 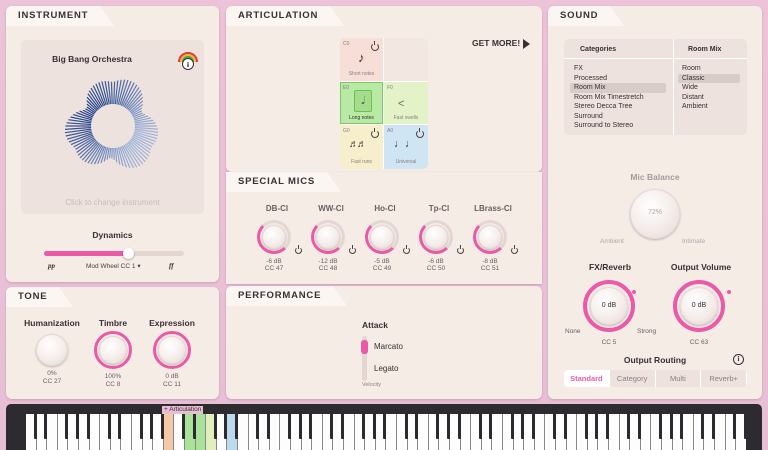 I want to click on dynamics-slider, so click(x=114, y=253).